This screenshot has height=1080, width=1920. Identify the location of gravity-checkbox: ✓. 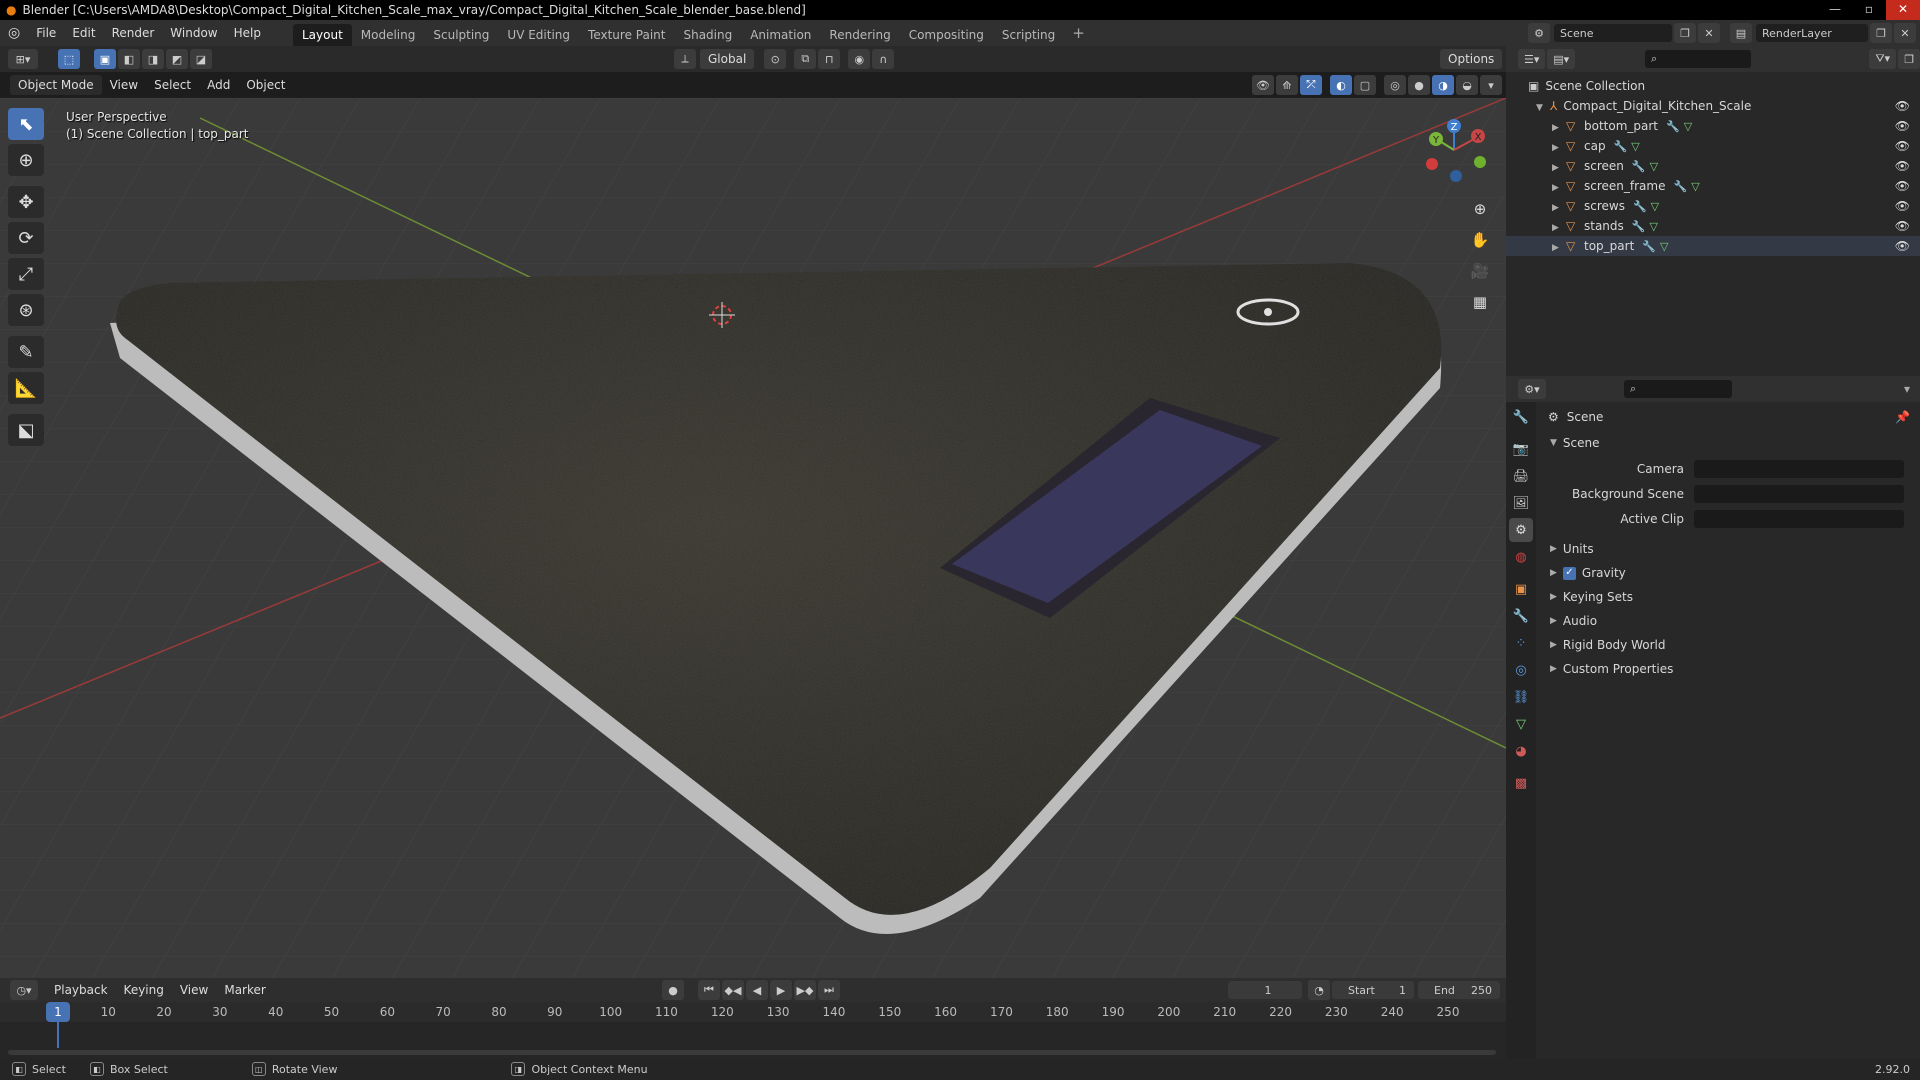
(1569, 573).